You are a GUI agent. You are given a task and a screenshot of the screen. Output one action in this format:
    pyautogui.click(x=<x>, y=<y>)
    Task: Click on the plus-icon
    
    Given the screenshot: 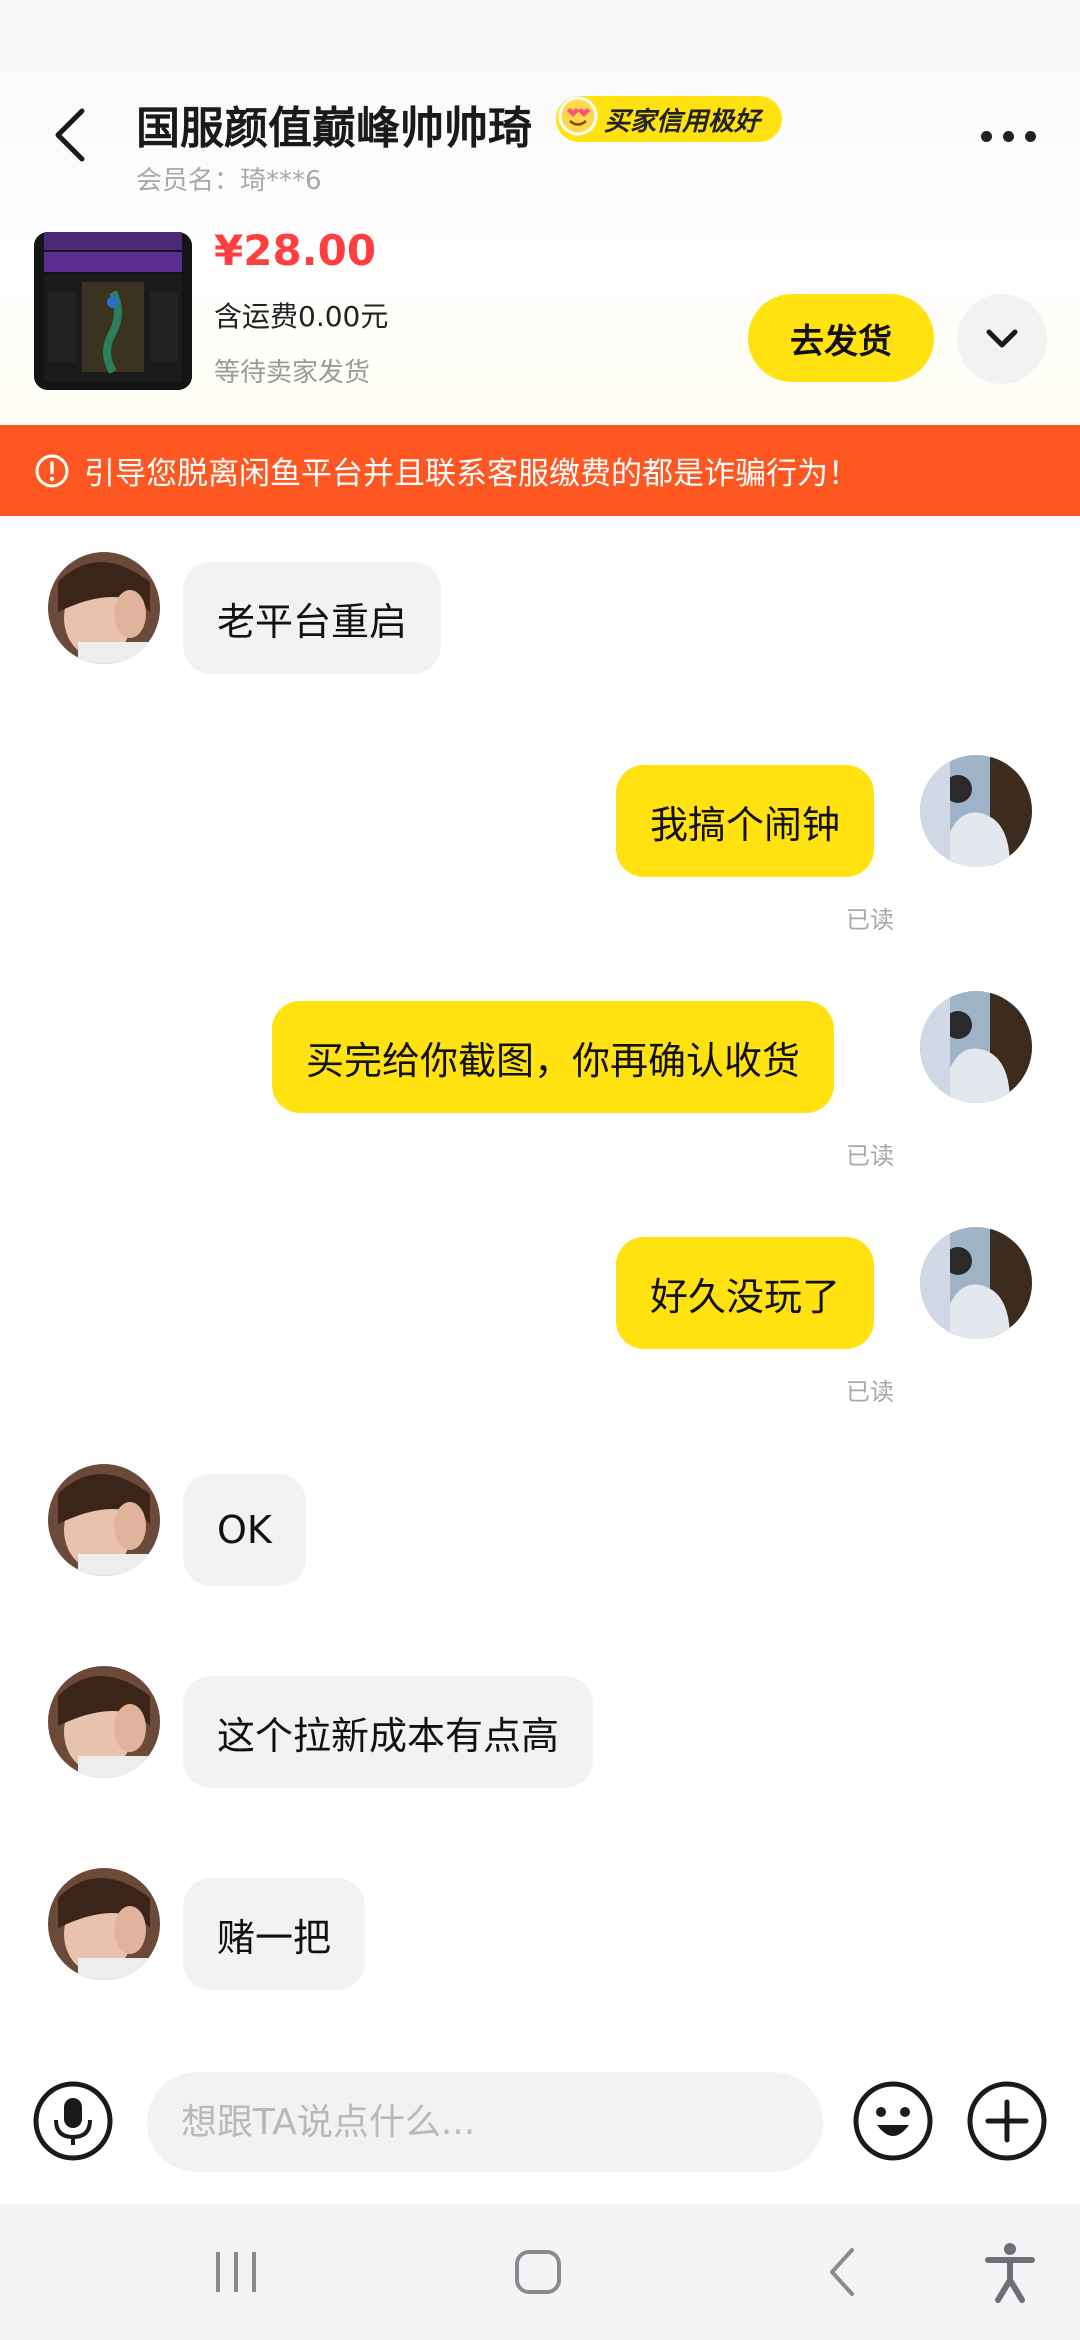 What is the action you would take?
    pyautogui.click(x=1007, y=2121)
    